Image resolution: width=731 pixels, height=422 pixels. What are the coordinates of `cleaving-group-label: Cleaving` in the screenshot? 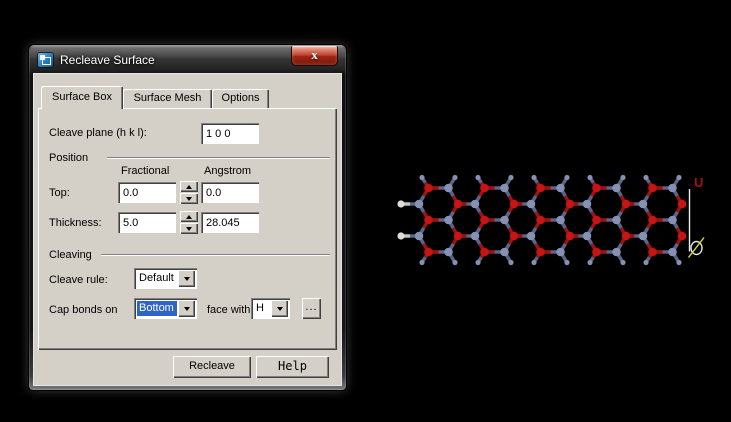 It's located at (70, 255).